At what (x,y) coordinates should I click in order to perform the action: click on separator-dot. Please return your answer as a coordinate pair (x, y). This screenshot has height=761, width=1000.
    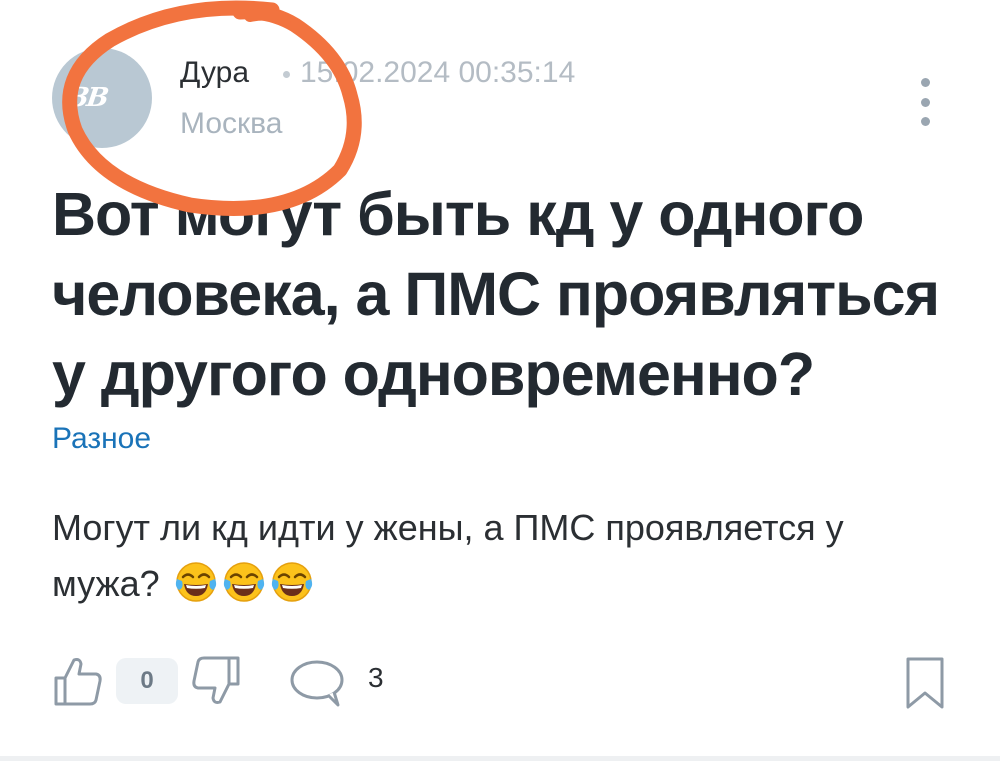
    Looking at the image, I should click on (286, 74).